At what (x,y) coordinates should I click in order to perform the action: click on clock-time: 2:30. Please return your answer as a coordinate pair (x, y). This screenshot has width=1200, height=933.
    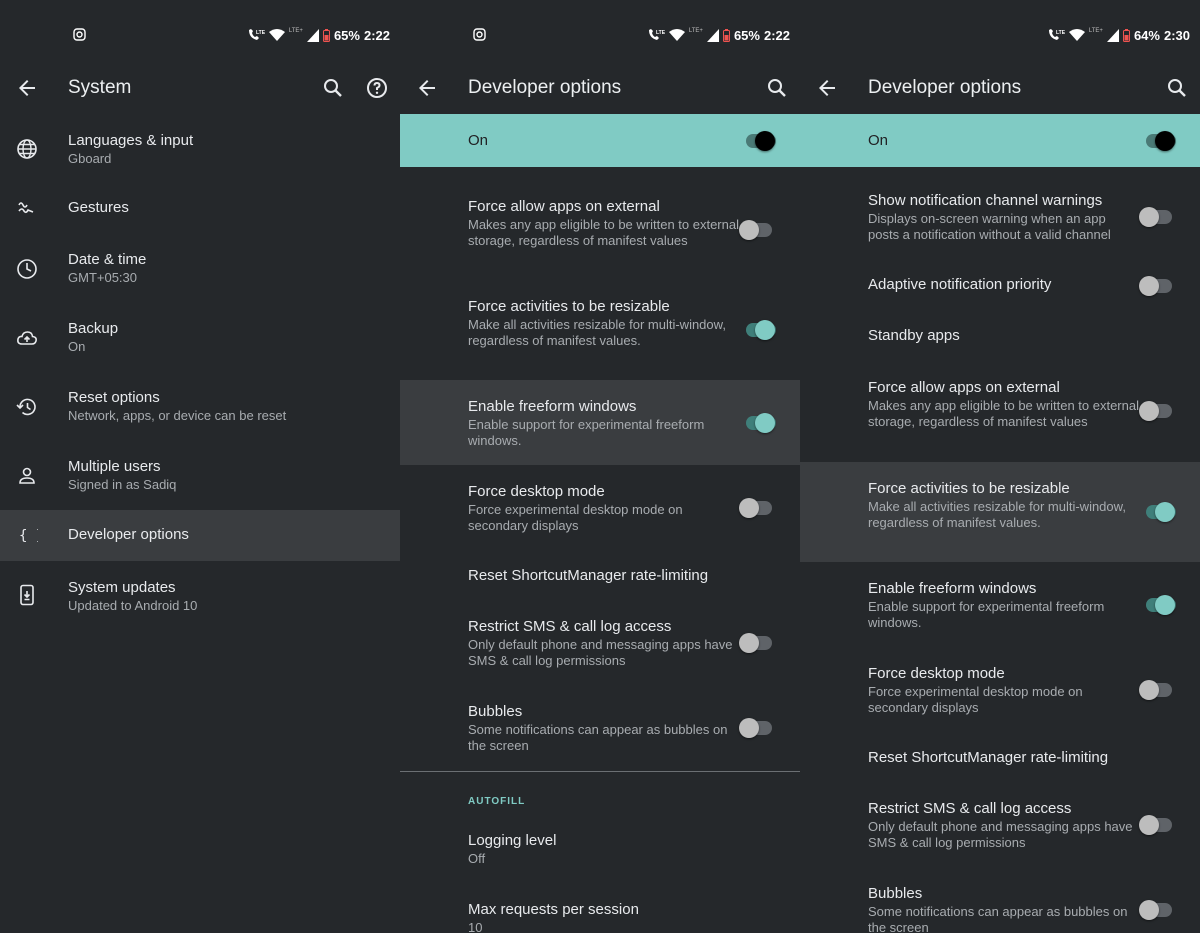
    Looking at the image, I should click on (1176, 35).